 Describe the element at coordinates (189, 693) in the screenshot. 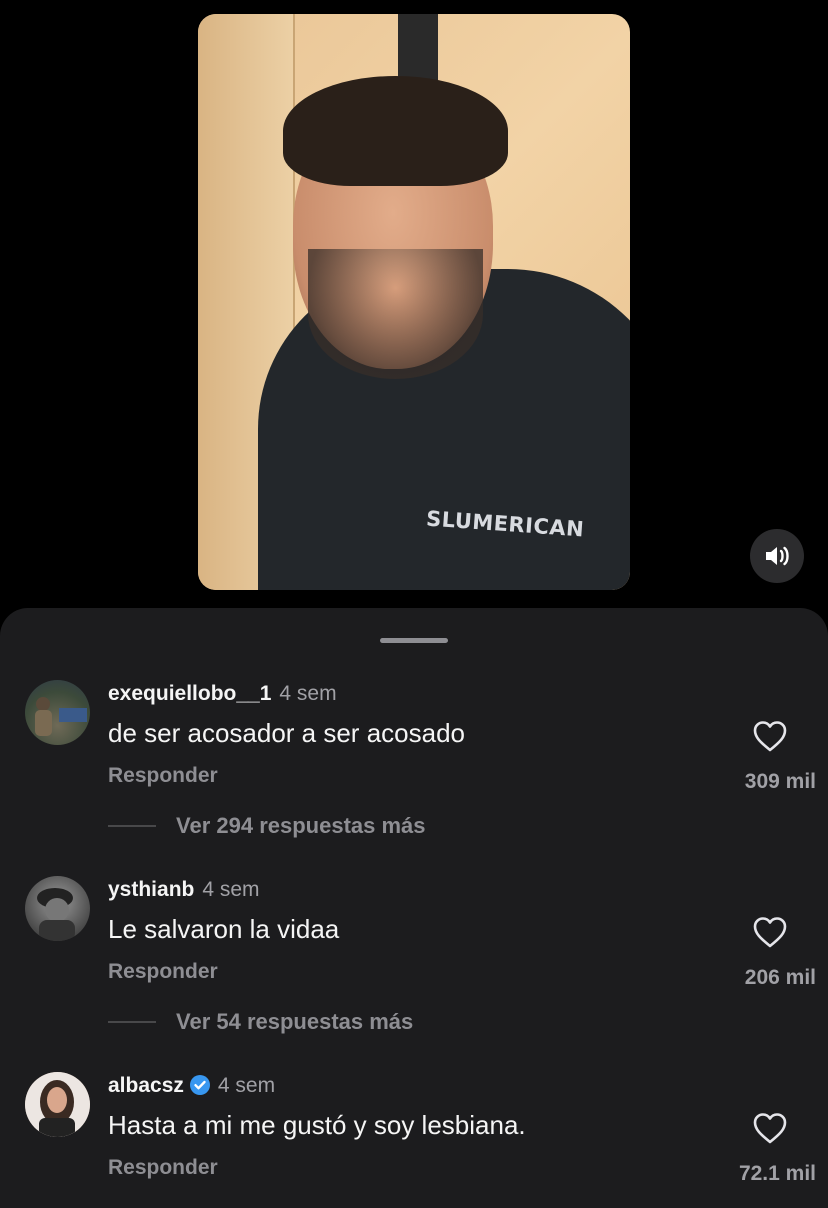

I see `comment-username: exequiellobo__1` at that location.